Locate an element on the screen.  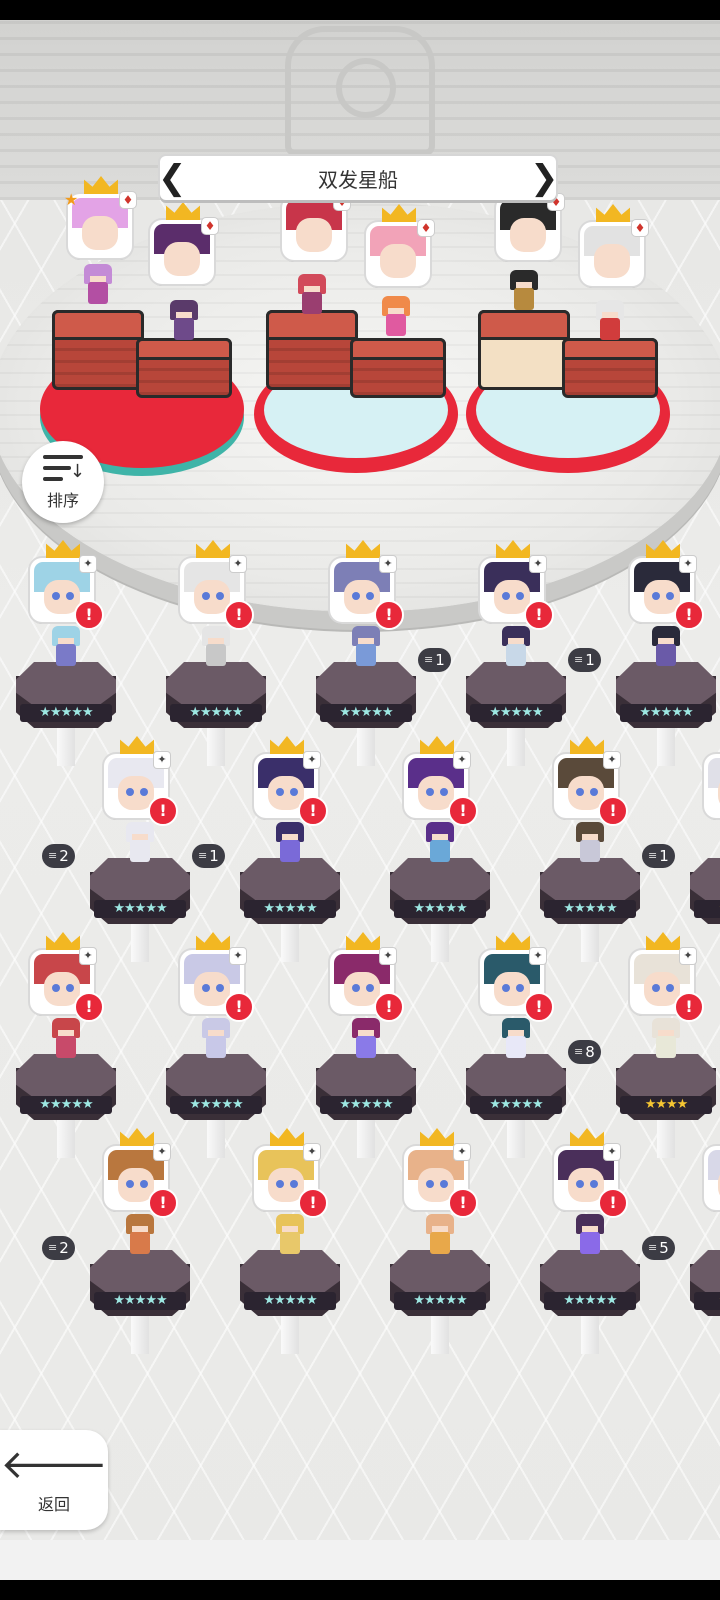
back-button: 🡐 返回 is located at coordinates (54, 1480).